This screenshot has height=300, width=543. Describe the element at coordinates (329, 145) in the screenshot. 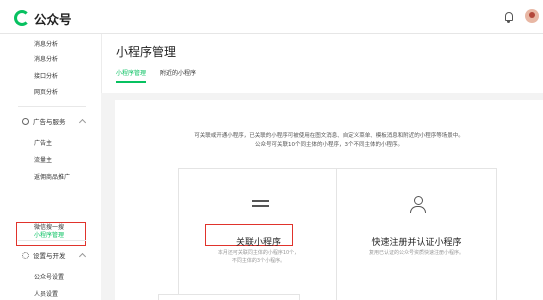

I see `intro-text-line2: 公众号可关联10个同主体的小程序，3个不同主体的小程序。` at that location.